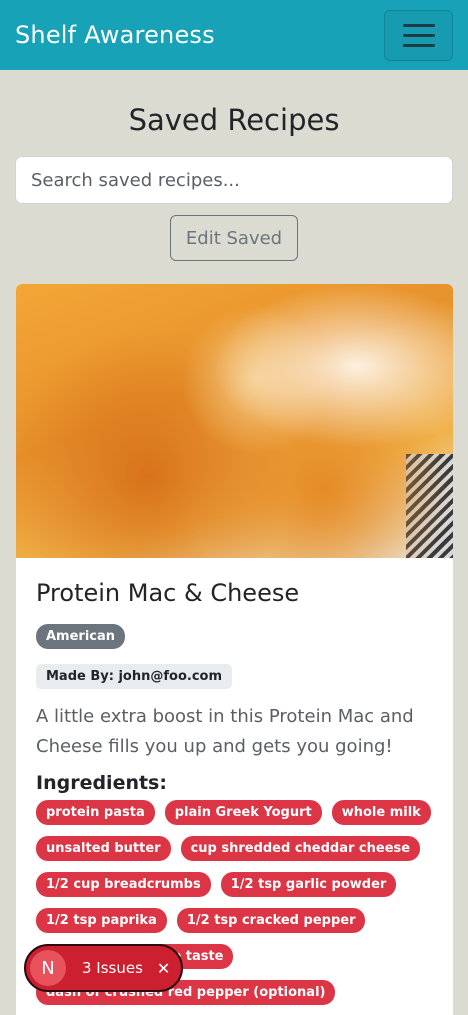  I want to click on ingredient-badge: 1/2 tsp garlic powder, so click(308, 884).